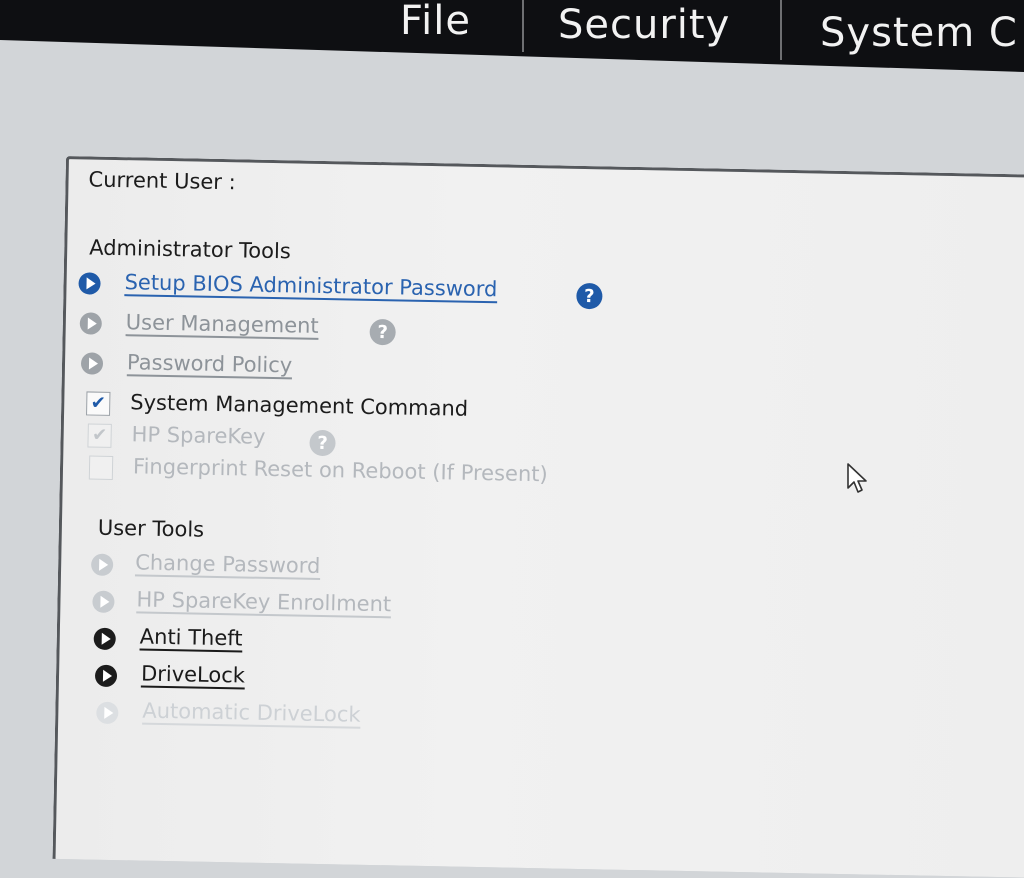 This screenshot has height=878, width=1024. I want to click on user-management-link: User Management, so click(222, 324).